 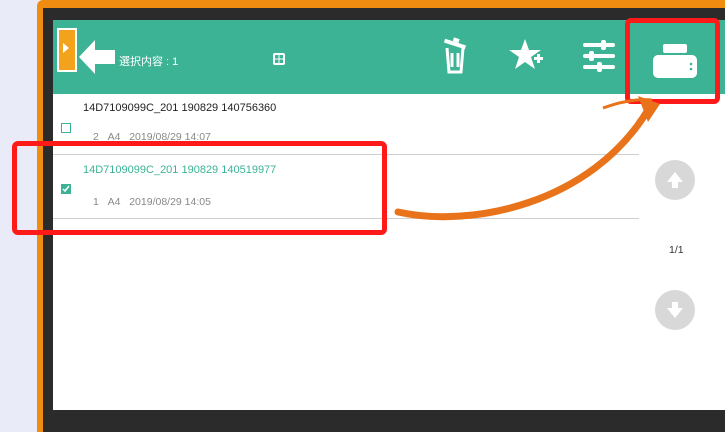 What do you see at coordinates (97, 57) in the screenshot?
I see `back-arrow-icon` at bounding box center [97, 57].